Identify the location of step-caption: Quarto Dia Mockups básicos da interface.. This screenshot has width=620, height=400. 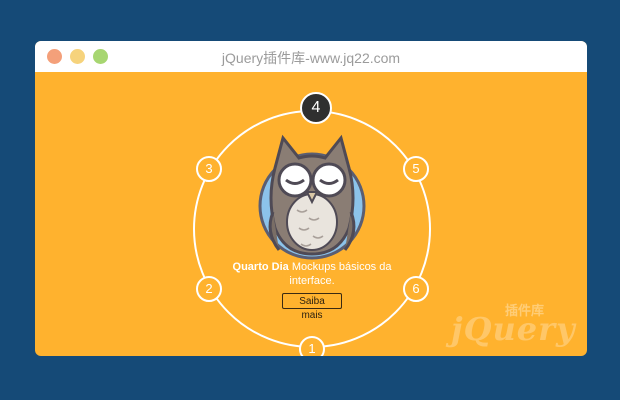
(312, 274).